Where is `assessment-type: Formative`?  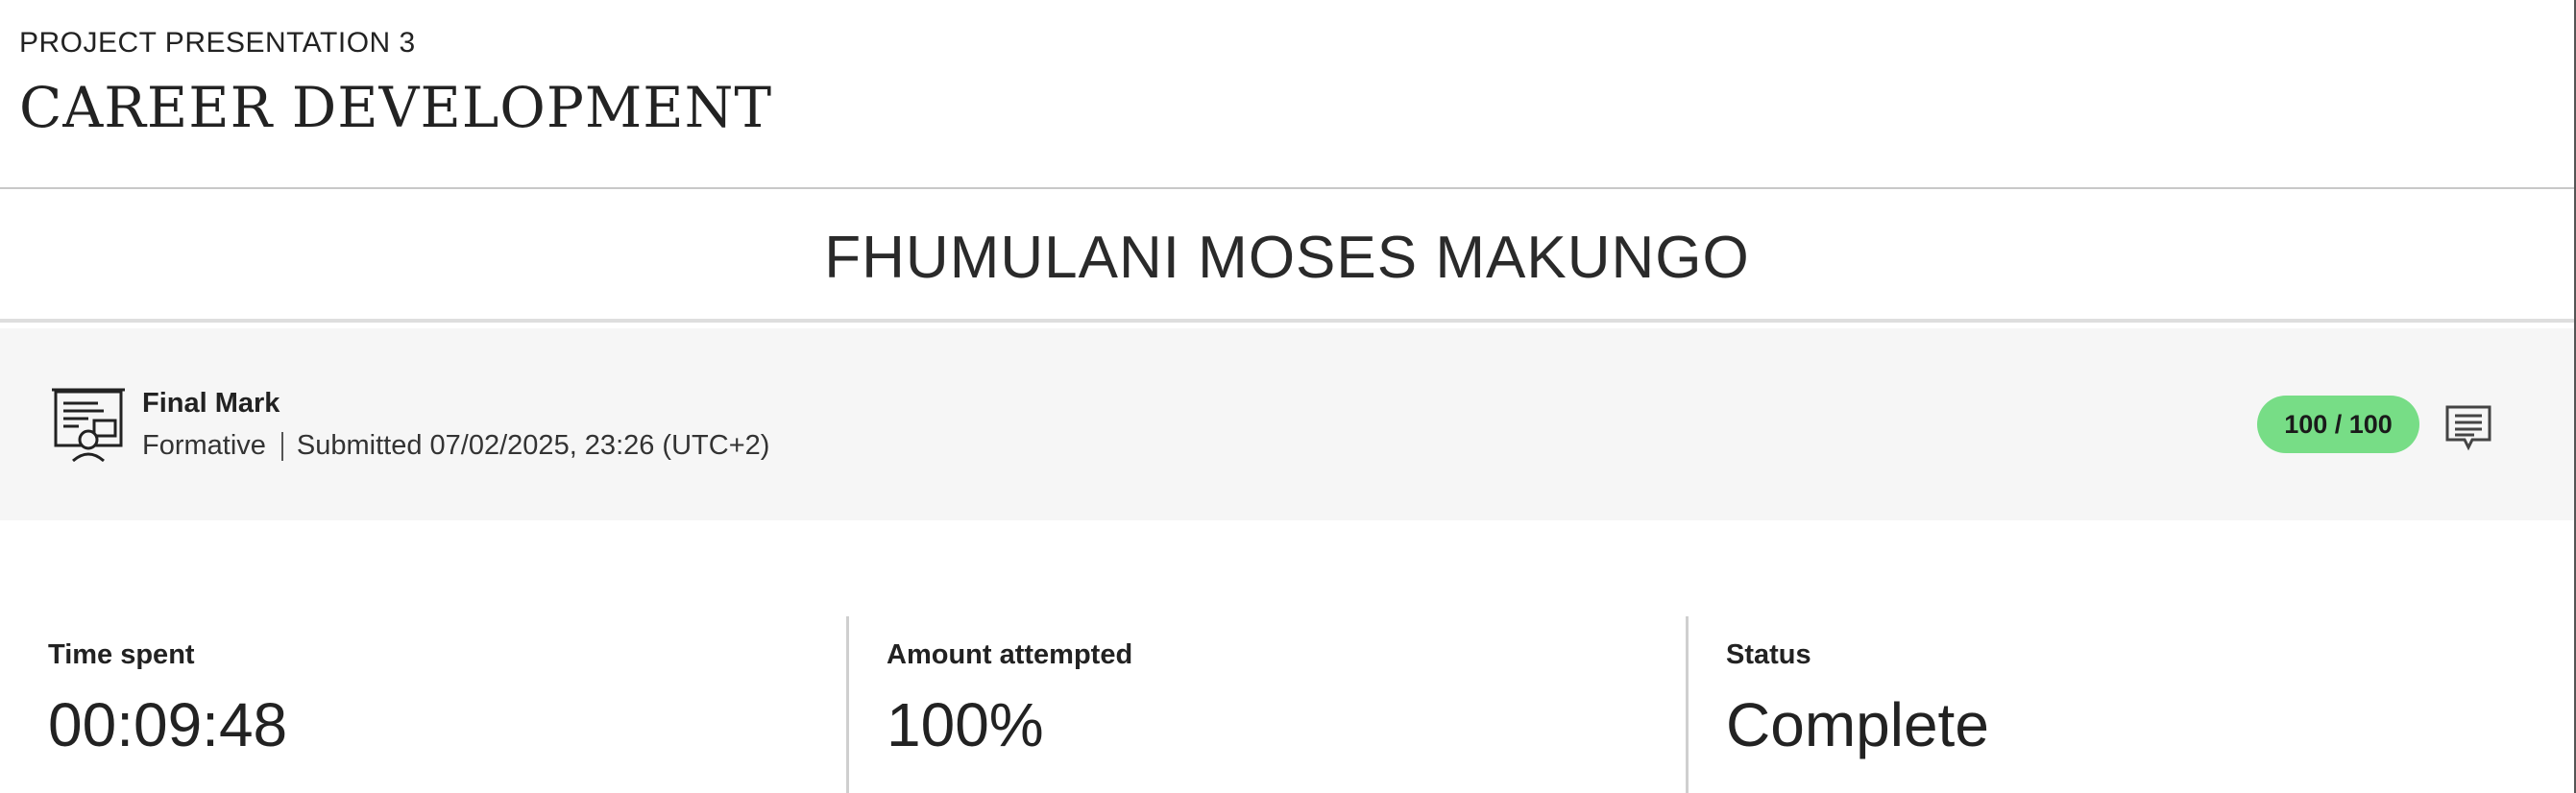
assessment-type: Formative is located at coordinates (204, 446).